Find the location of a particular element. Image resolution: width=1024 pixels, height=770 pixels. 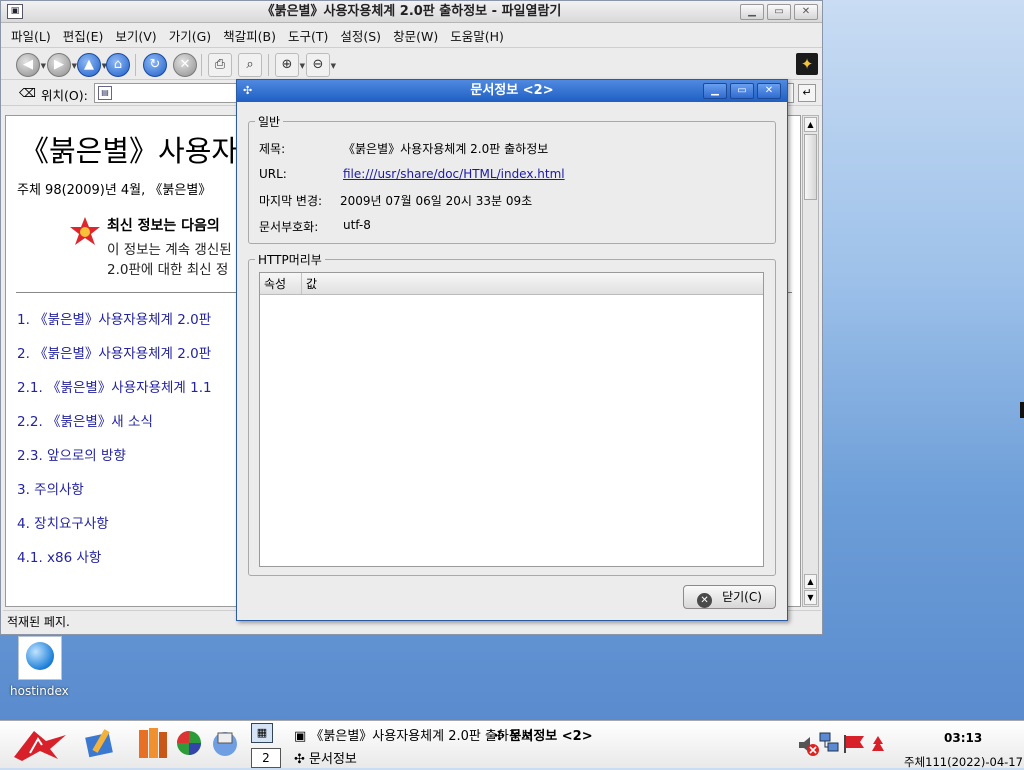

news-line: 2.0판에 대한 최신 정 is located at coordinates (168, 270).